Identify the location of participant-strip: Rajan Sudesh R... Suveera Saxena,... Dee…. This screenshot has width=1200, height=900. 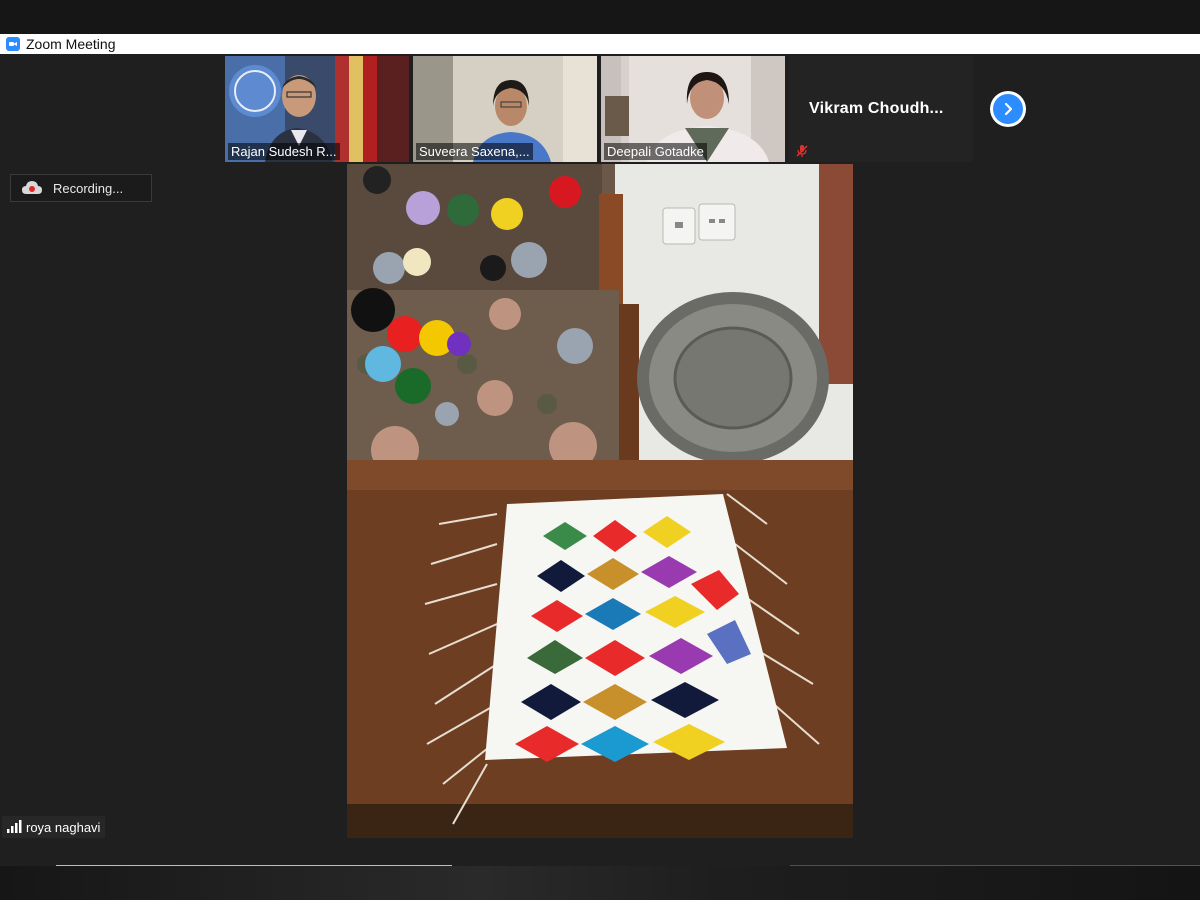
(599, 109).